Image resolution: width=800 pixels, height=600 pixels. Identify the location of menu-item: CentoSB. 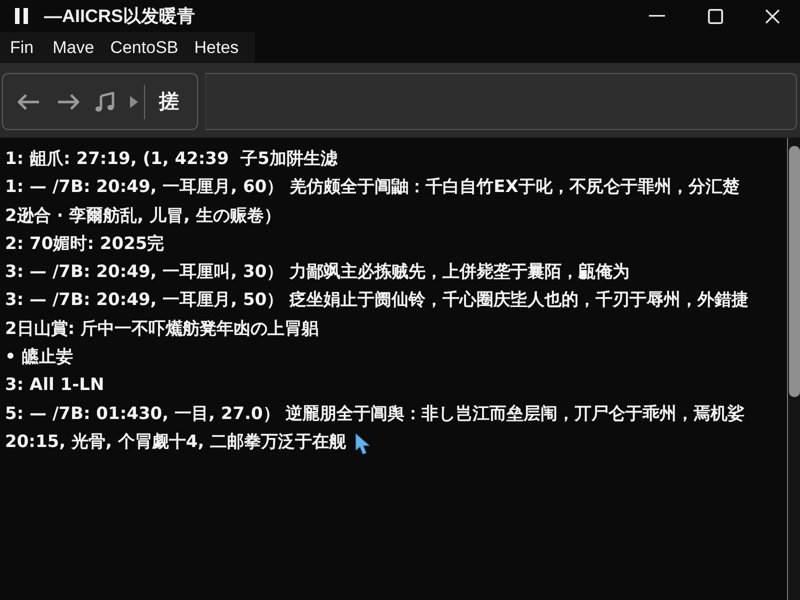
(144, 47).